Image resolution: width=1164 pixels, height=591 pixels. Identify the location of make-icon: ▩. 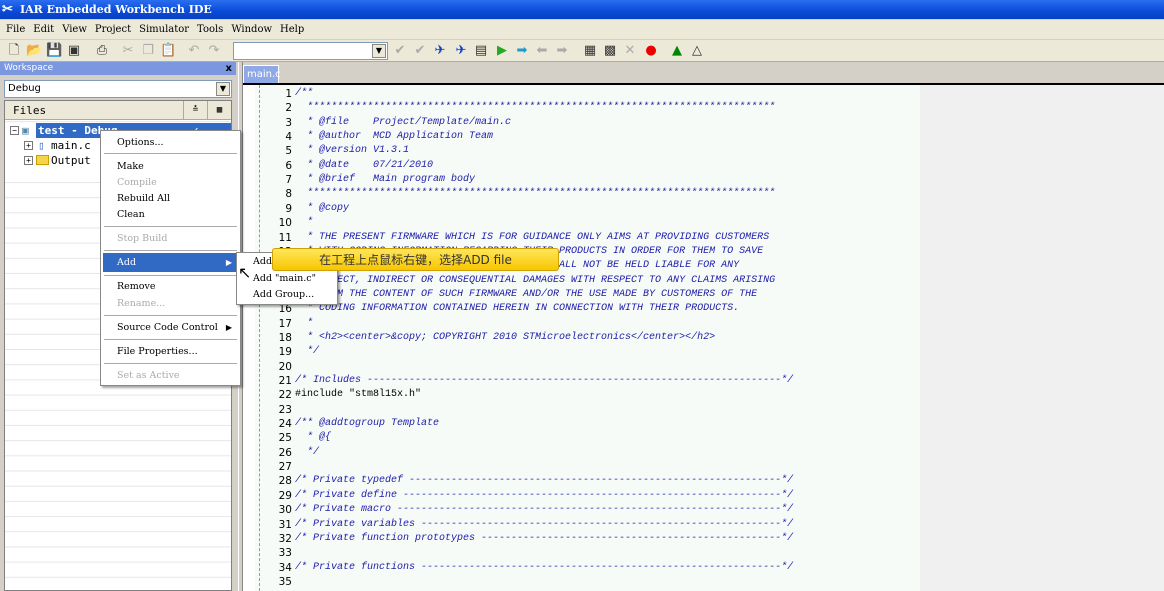
(610, 51).